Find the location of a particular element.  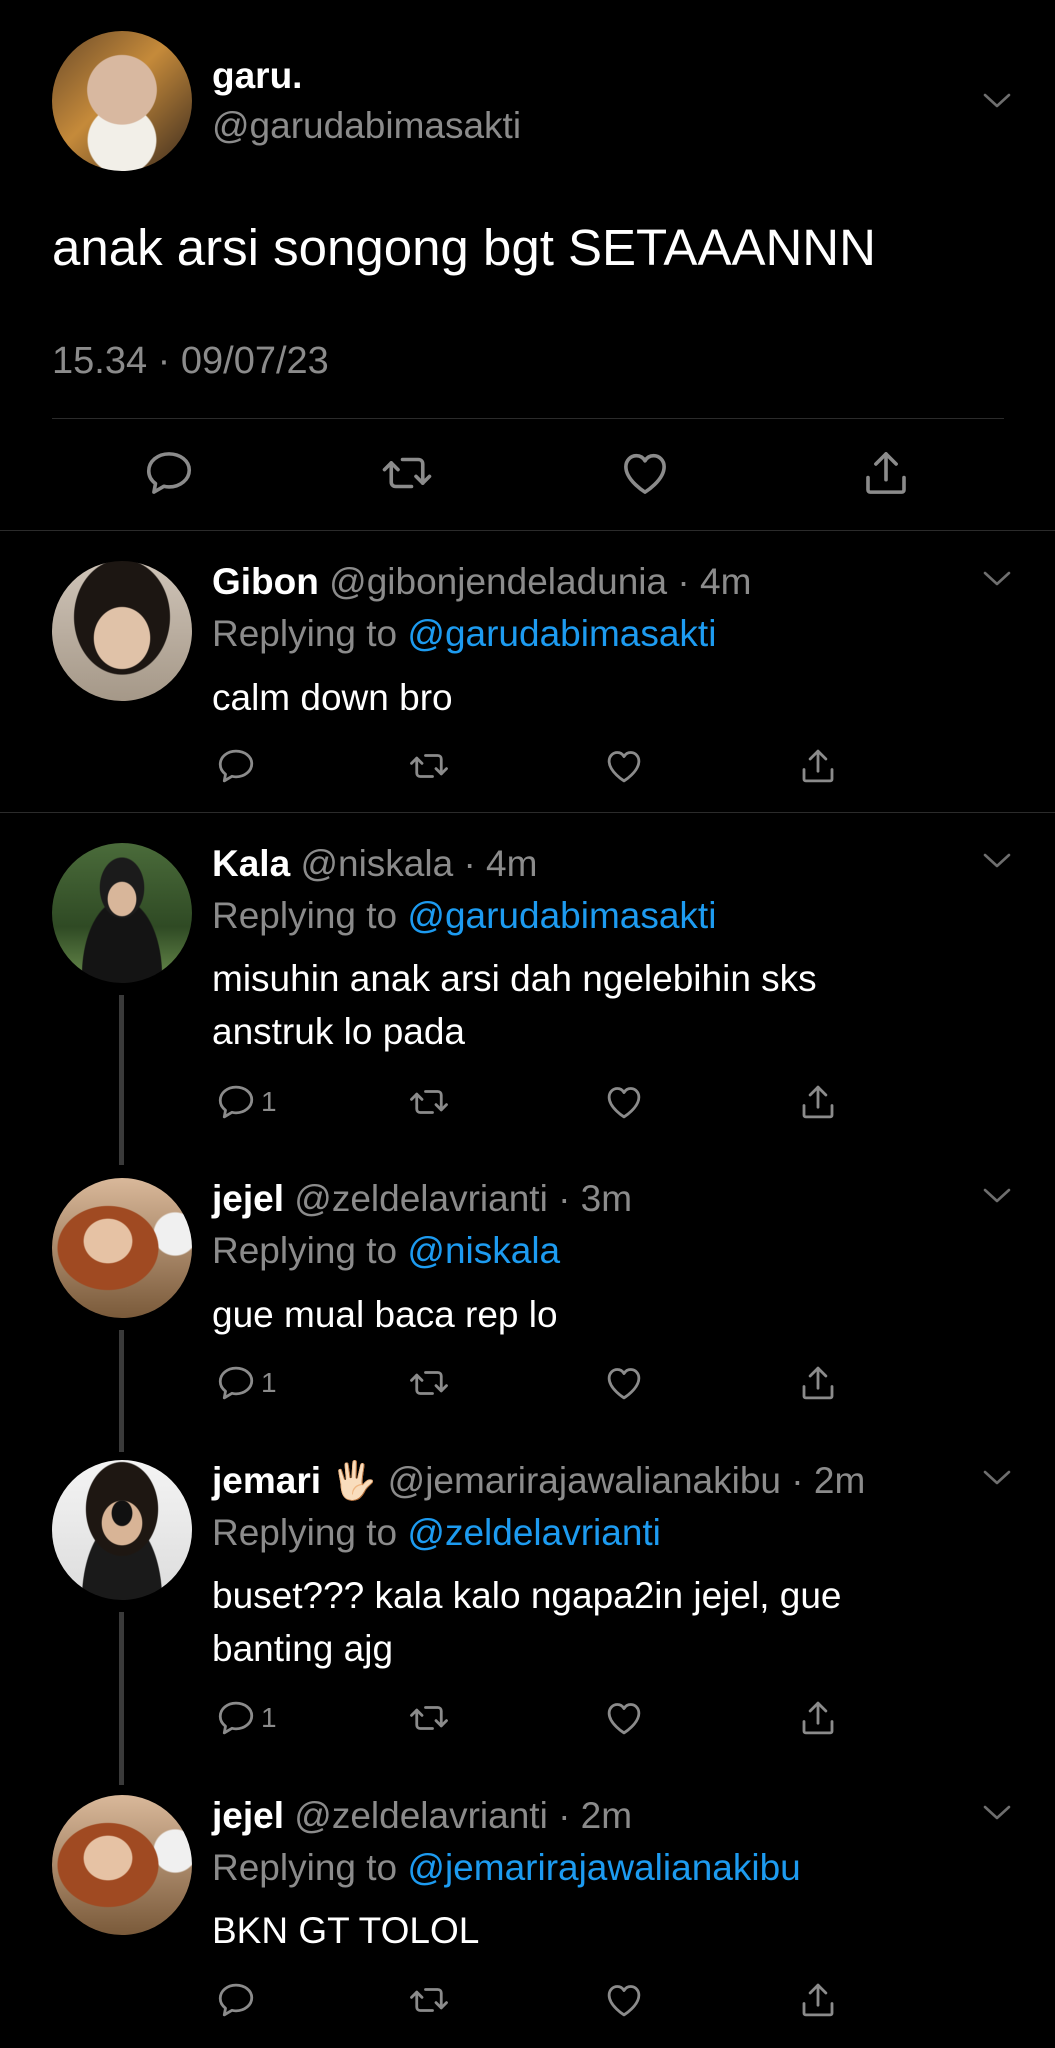

replying-to-line: Replying to @jemarirajawalianakibu is located at coordinates (506, 1867).